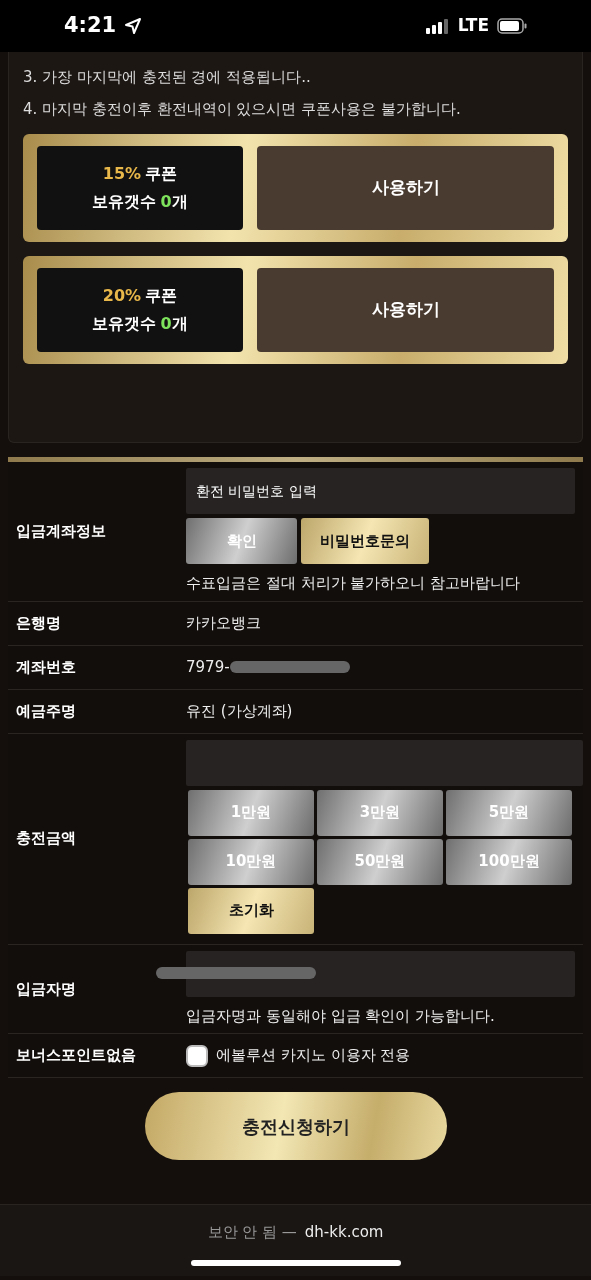  I want to click on checkbox, so click(197, 1055).